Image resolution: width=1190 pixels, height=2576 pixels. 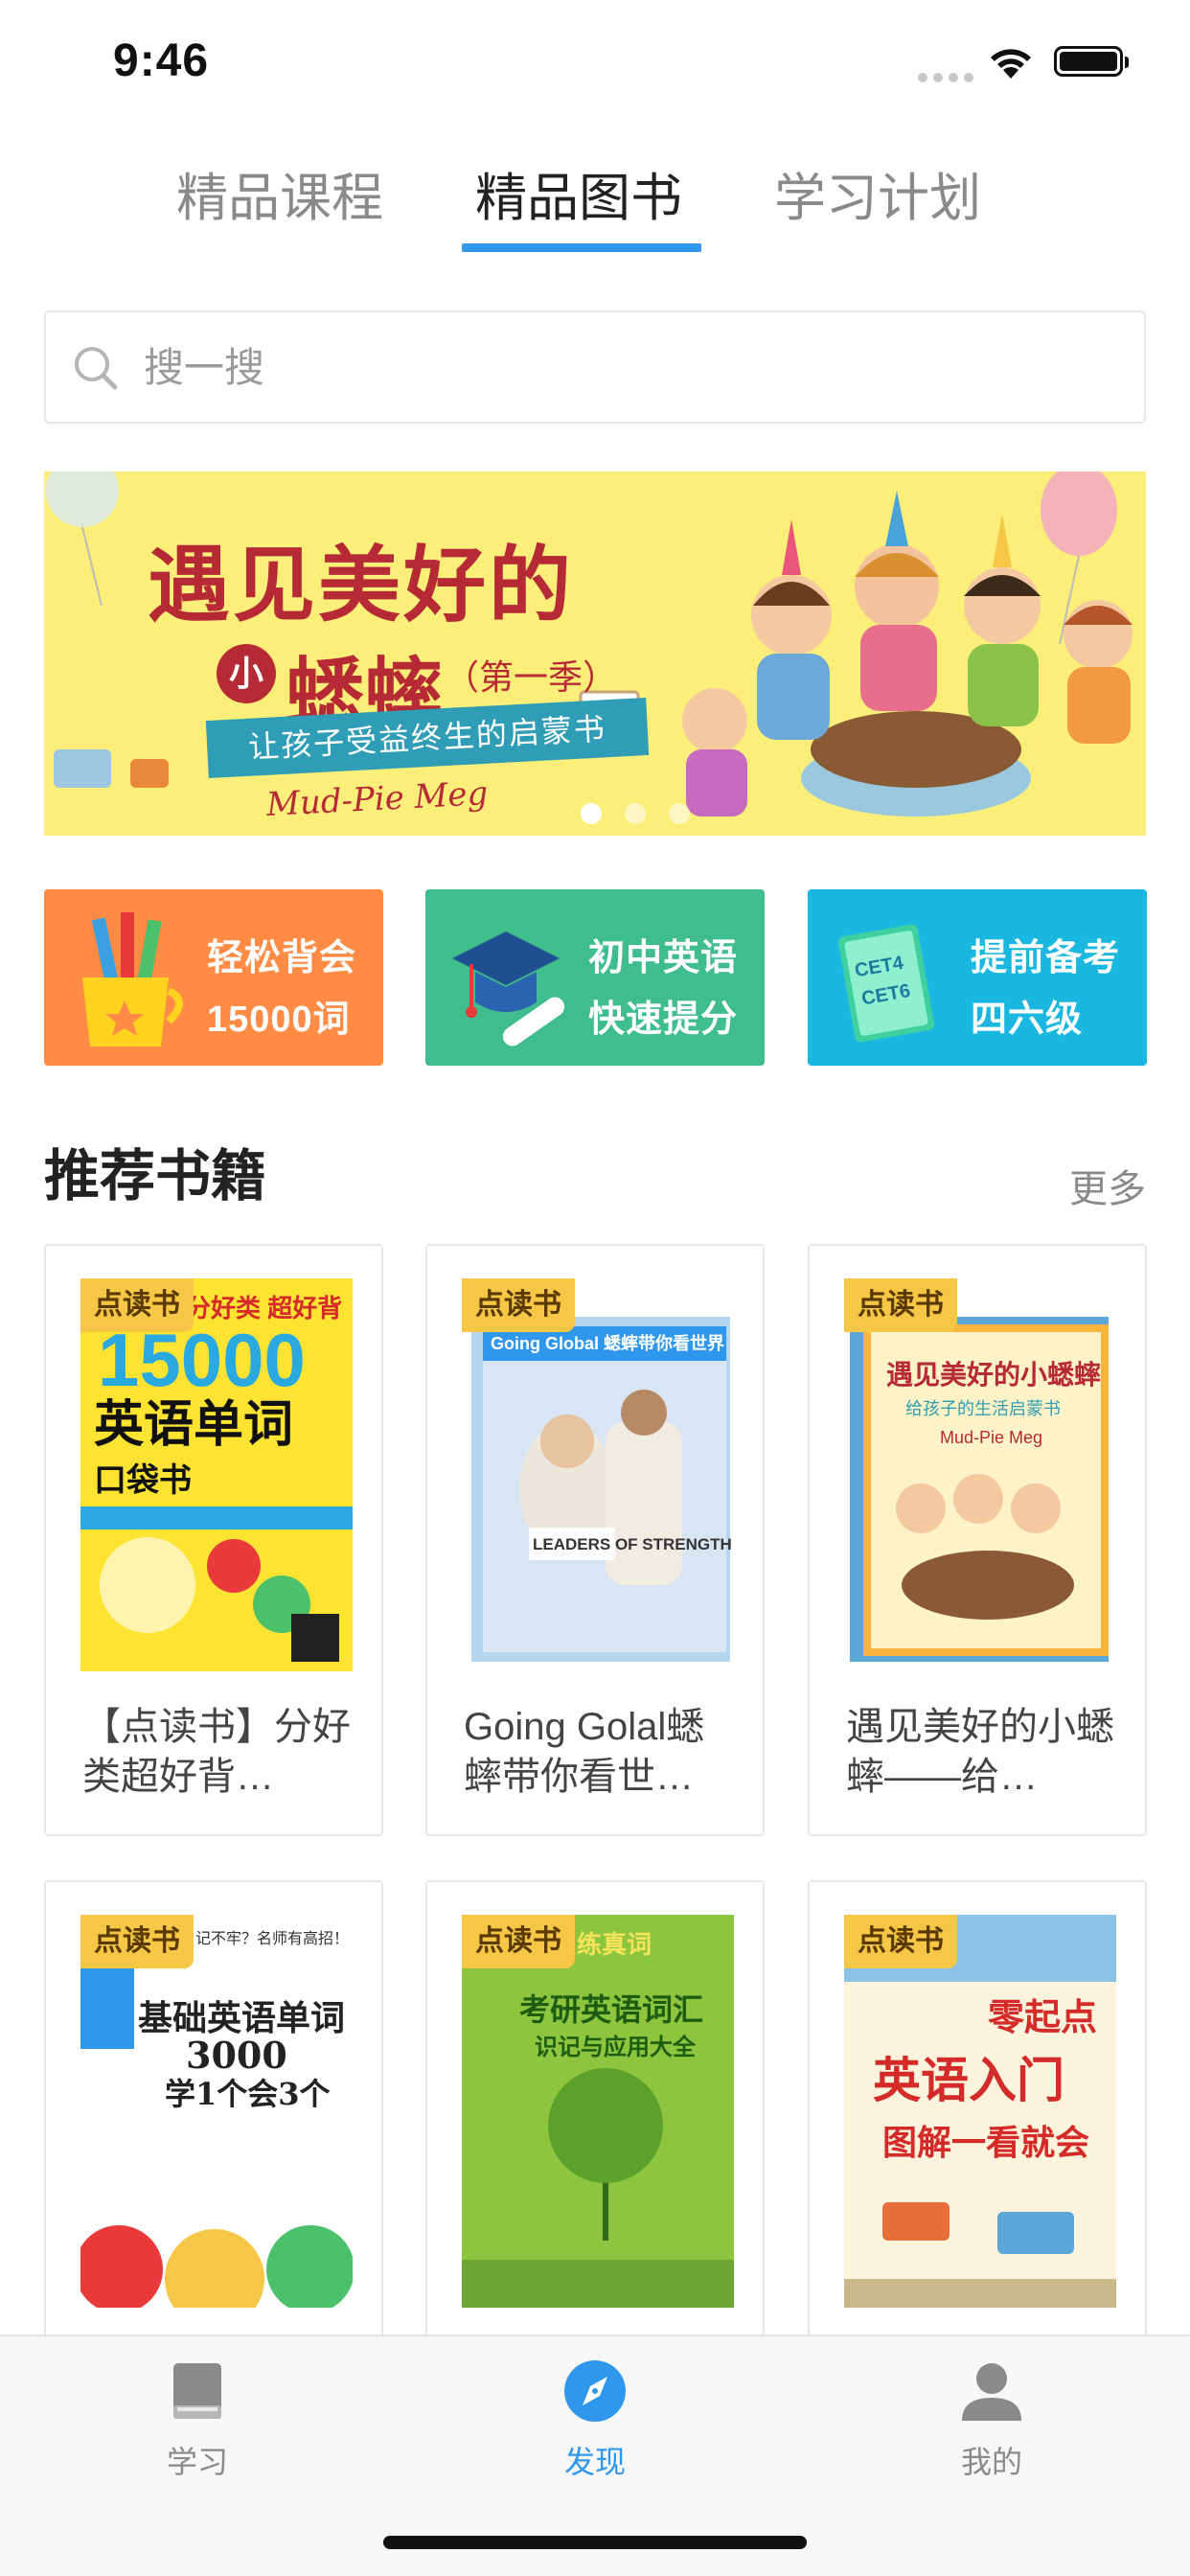 What do you see at coordinates (143, 1480) in the screenshot?
I see `svg-text: 口袋书` at bounding box center [143, 1480].